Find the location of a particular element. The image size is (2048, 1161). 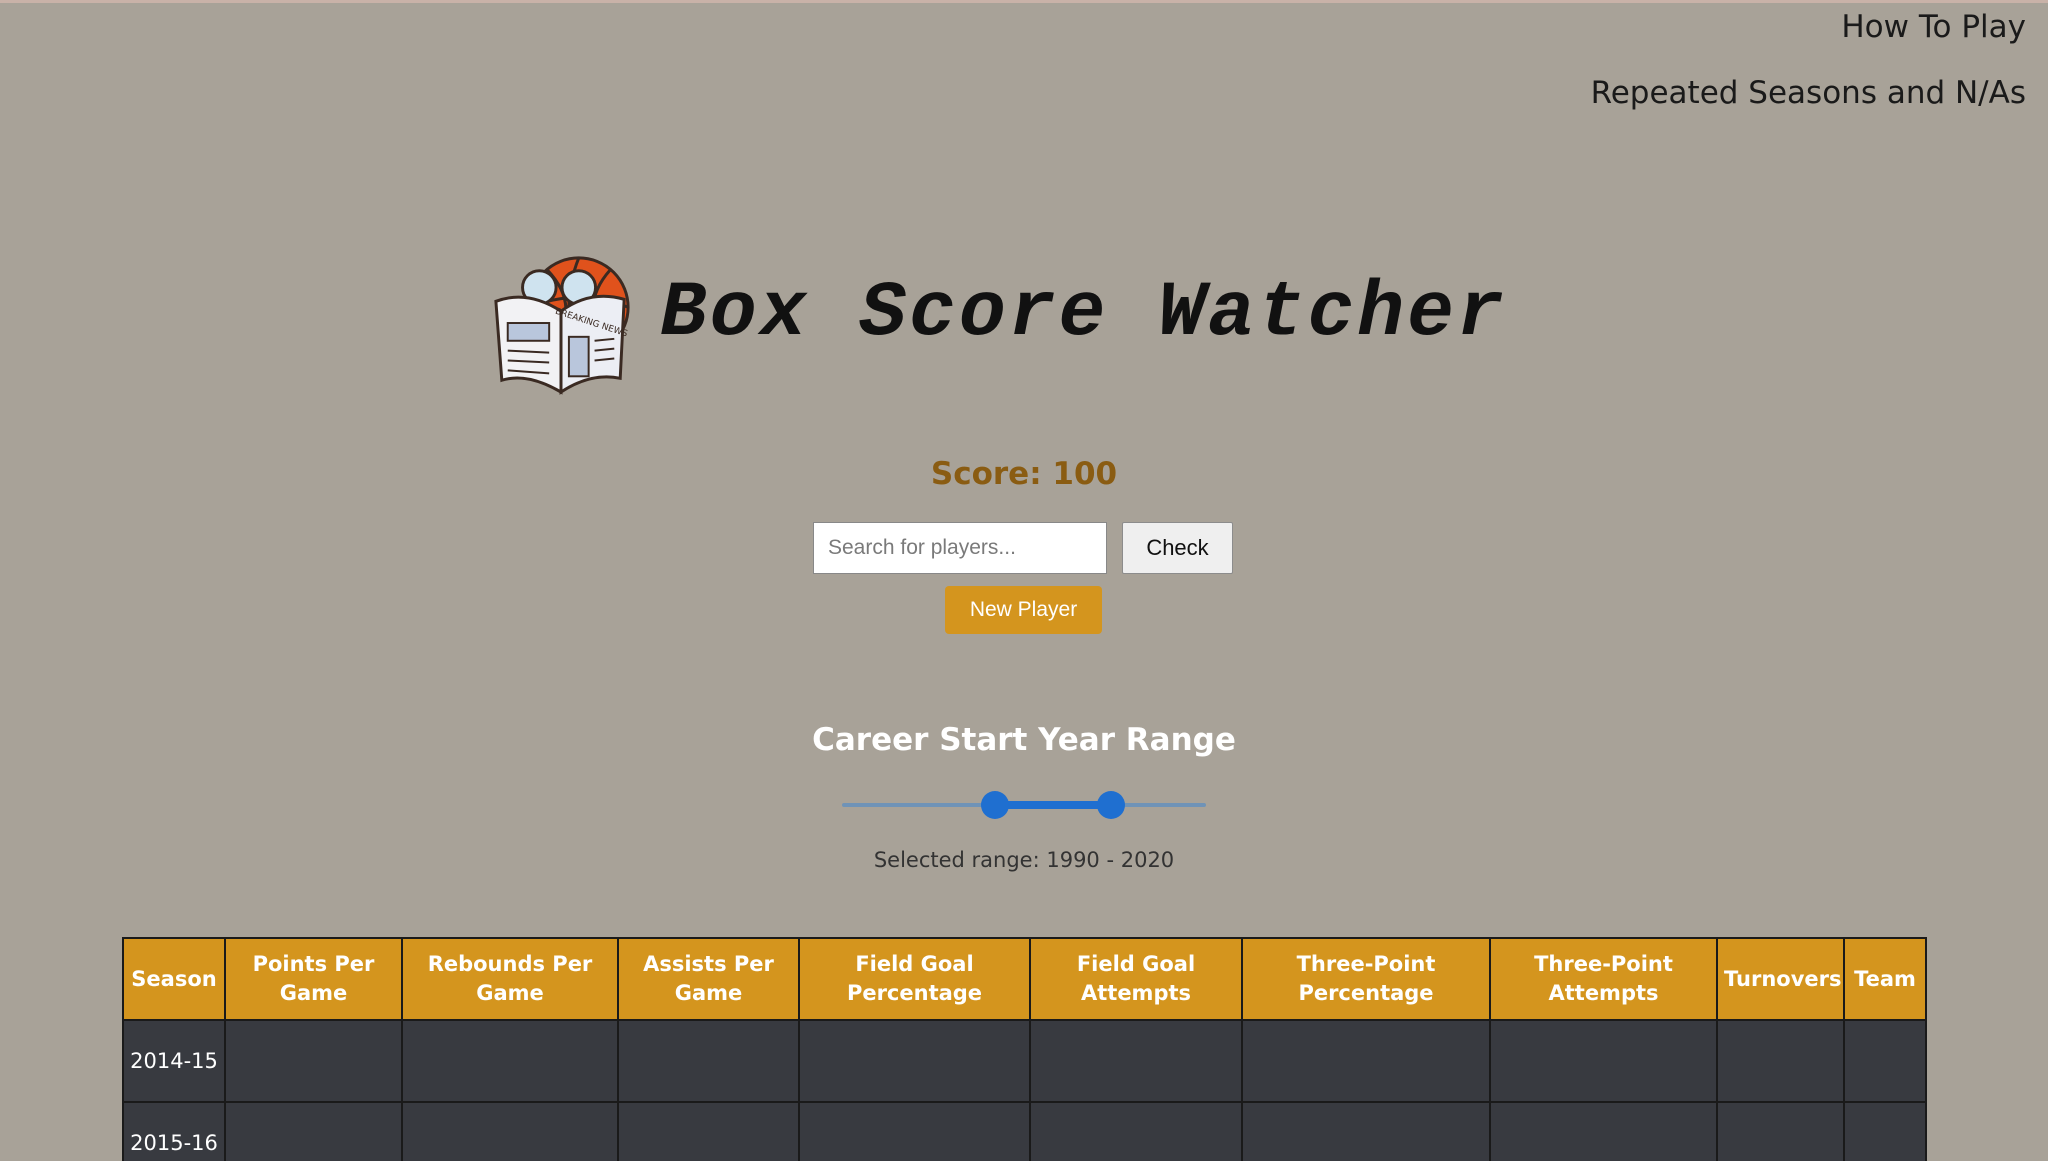

column-header: Field Goal Percentage is located at coordinates (914, 979).